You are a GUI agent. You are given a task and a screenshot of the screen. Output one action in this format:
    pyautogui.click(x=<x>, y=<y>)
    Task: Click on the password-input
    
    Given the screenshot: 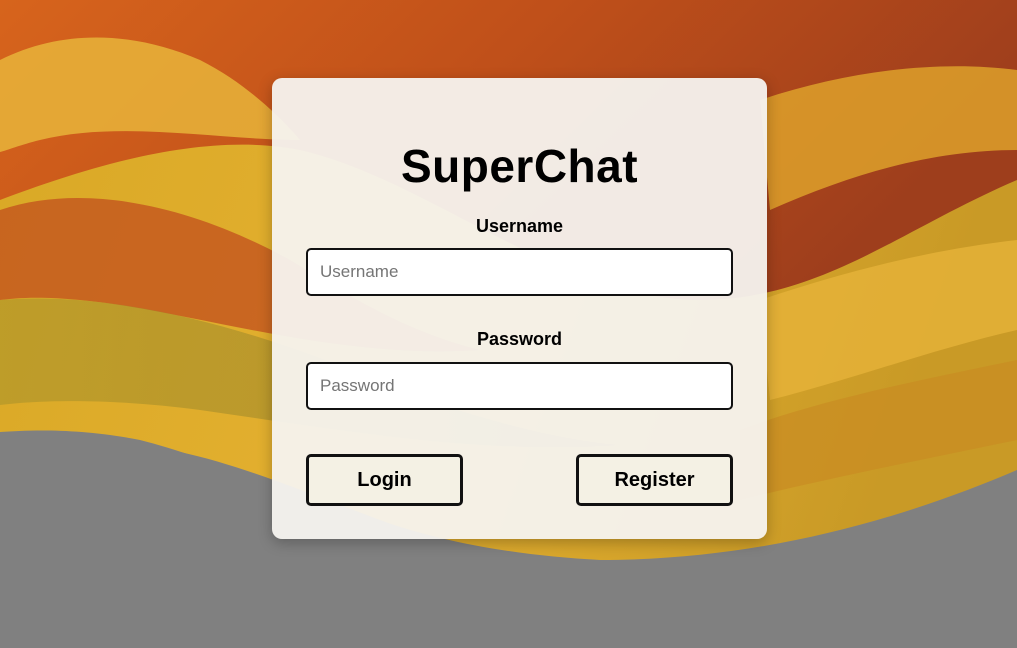 What is the action you would take?
    pyautogui.click(x=519, y=386)
    